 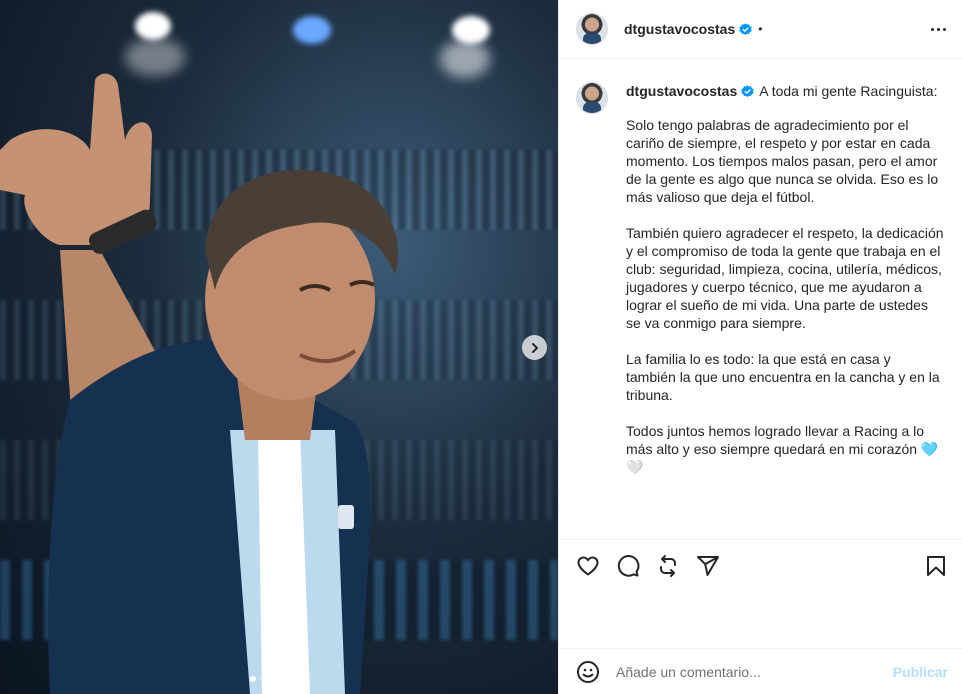 What do you see at coordinates (668, 566) in the screenshot?
I see `repost-icon` at bounding box center [668, 566].